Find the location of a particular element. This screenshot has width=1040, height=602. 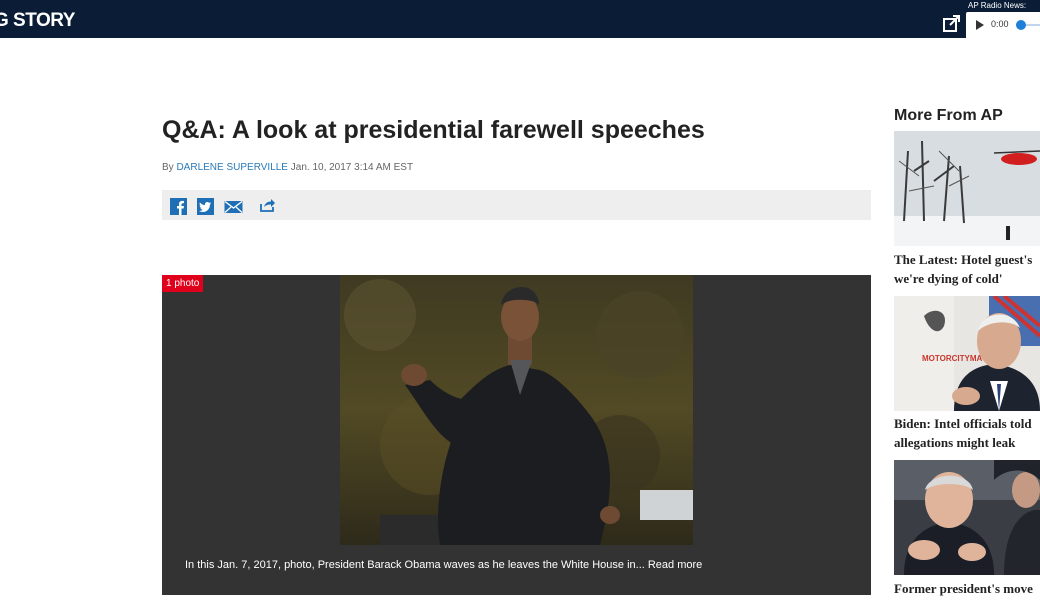

byline-prefix: By is located at coordinates (168, 167).